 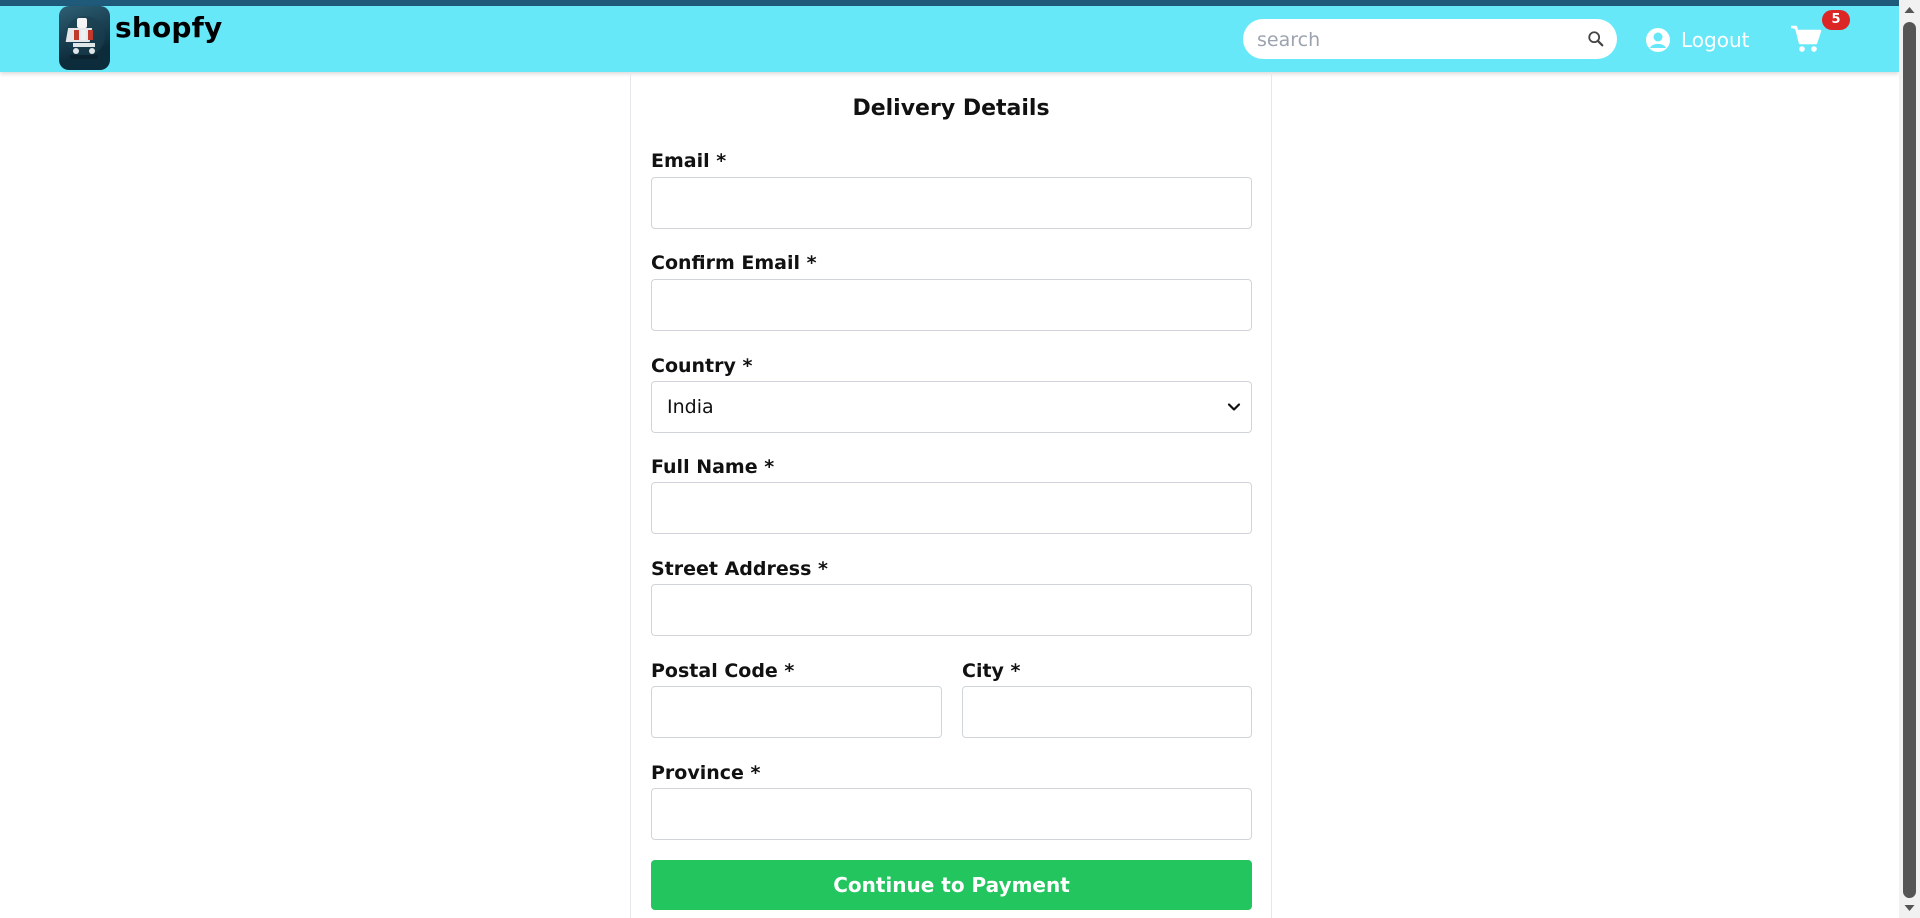 I want to click on scrollbar-thumb, so click(x=1909, y=460).